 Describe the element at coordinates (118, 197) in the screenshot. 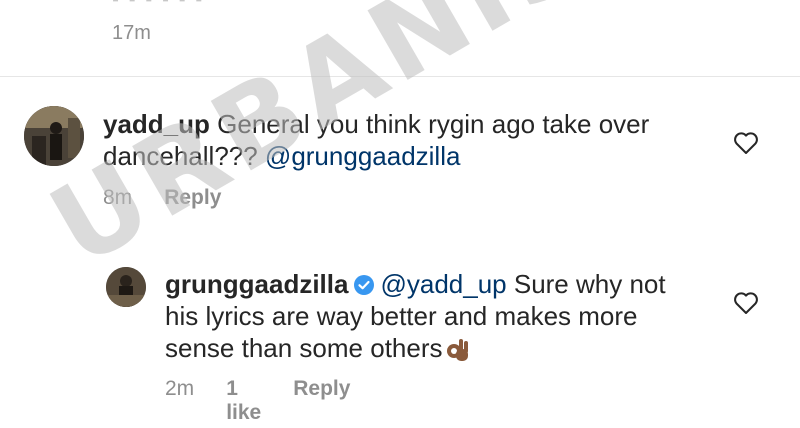

I see `comment-time: 8m` at that location.